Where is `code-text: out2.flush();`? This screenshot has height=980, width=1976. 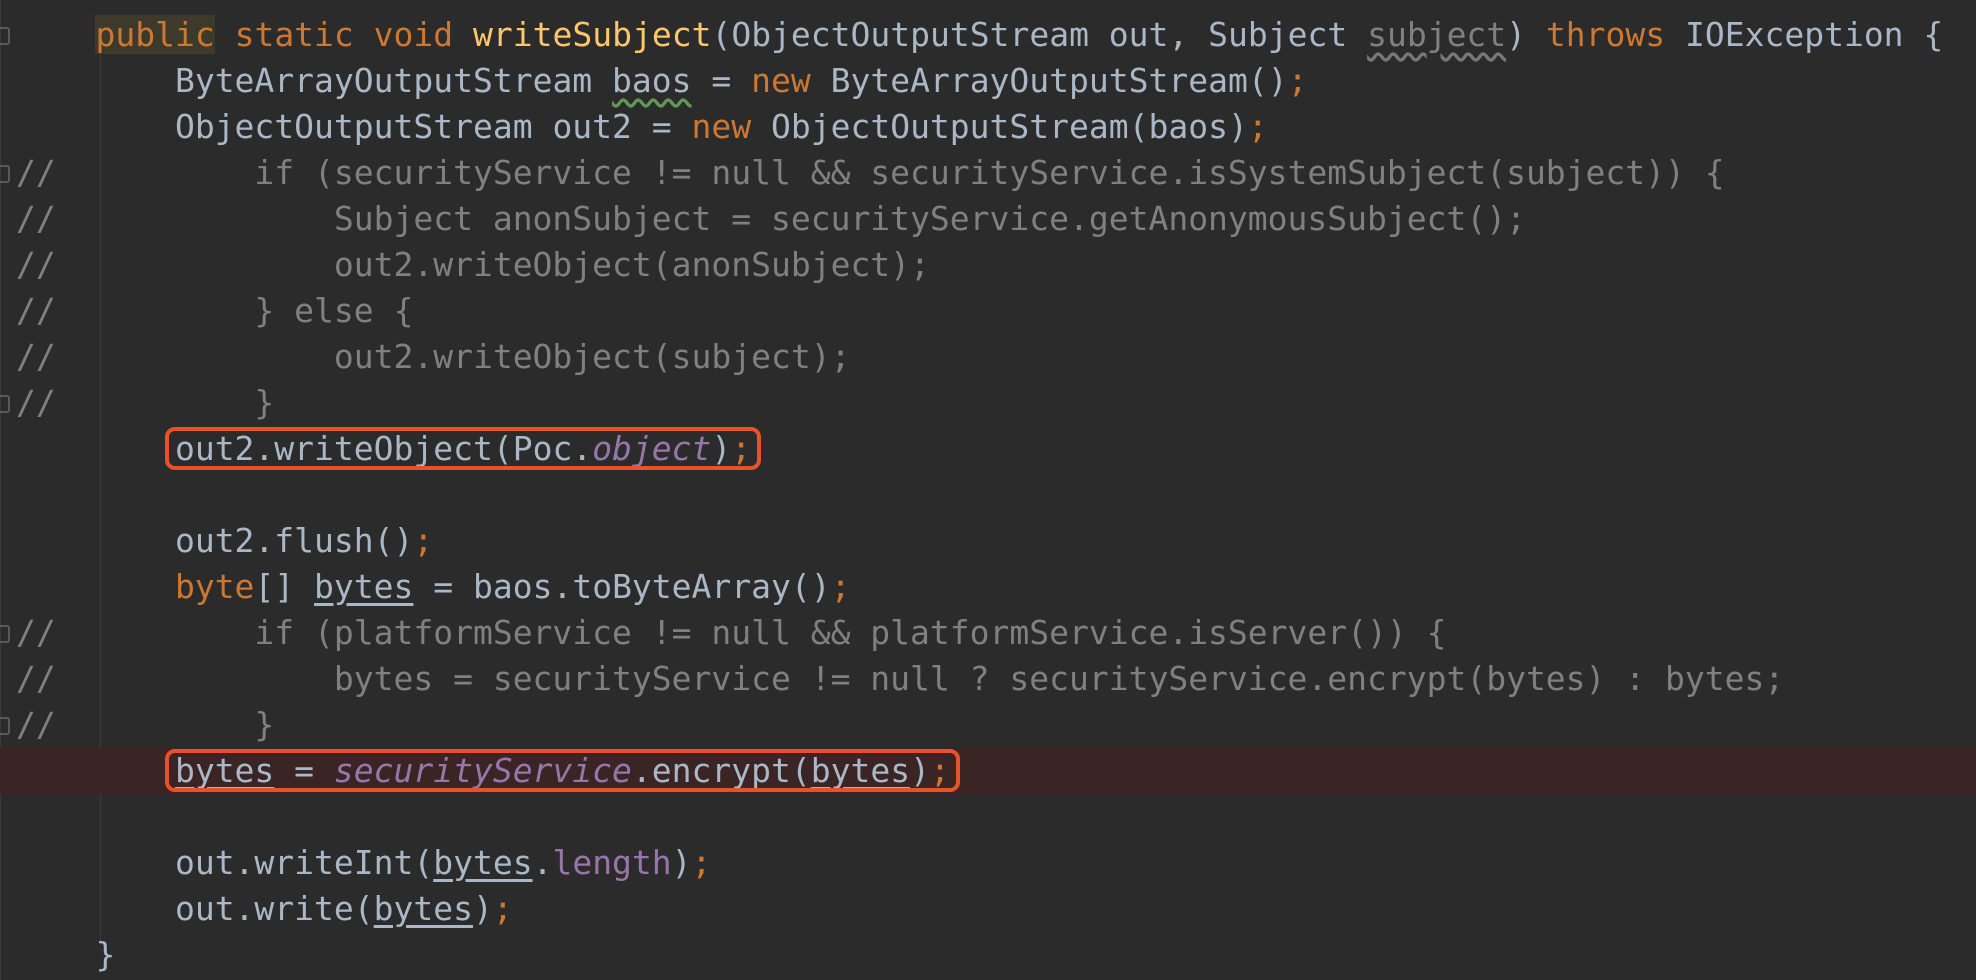 code-text: out2.flush(); is located at coordinates (224, 541).